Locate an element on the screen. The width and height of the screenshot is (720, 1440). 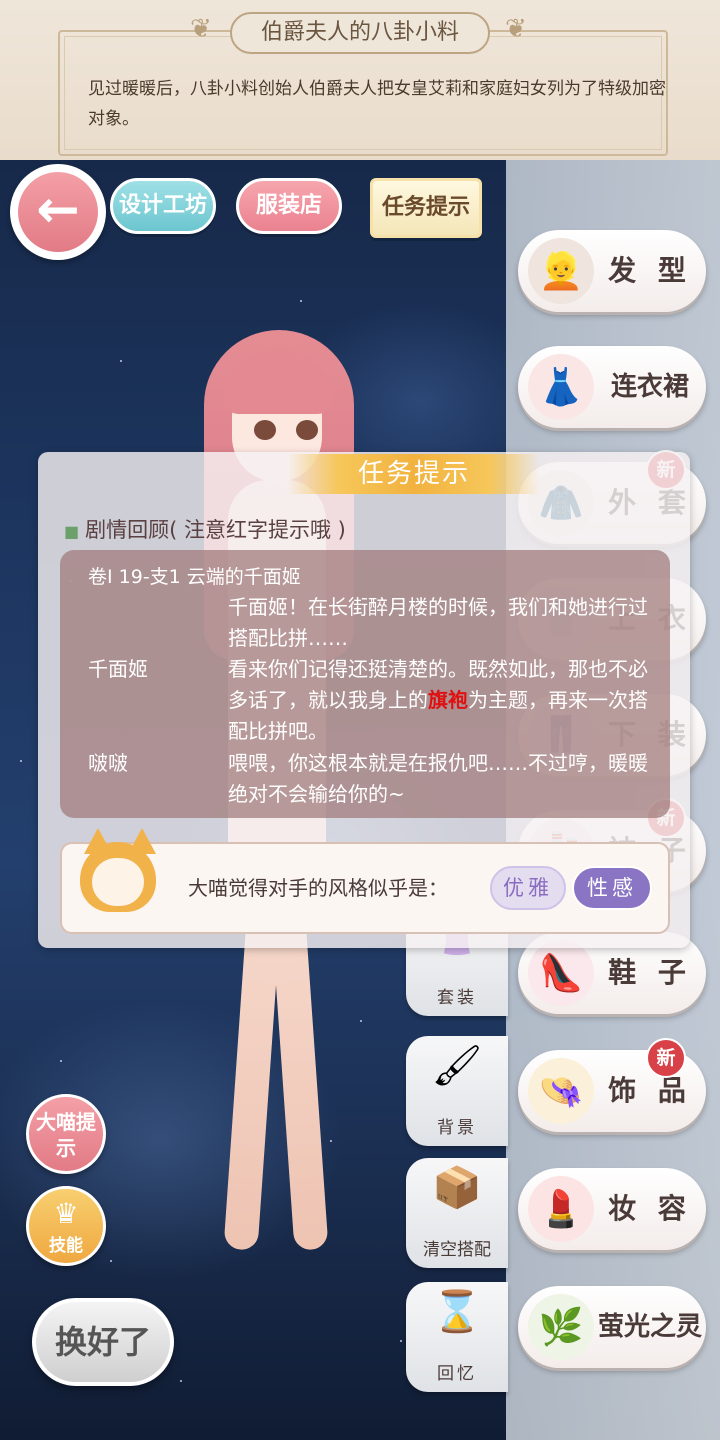
banner-title: 伯爵夫人的八卦小料 is located at coordinates (359, 32).